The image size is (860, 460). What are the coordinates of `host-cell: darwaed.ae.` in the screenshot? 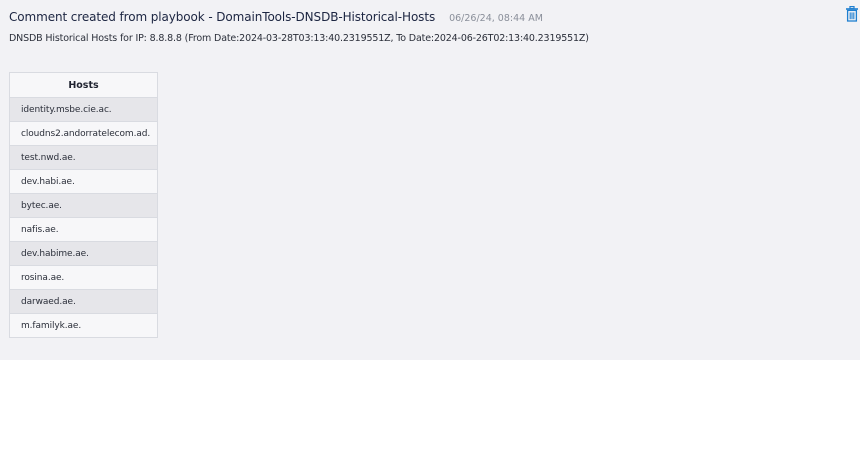 It's located at (83, 301).